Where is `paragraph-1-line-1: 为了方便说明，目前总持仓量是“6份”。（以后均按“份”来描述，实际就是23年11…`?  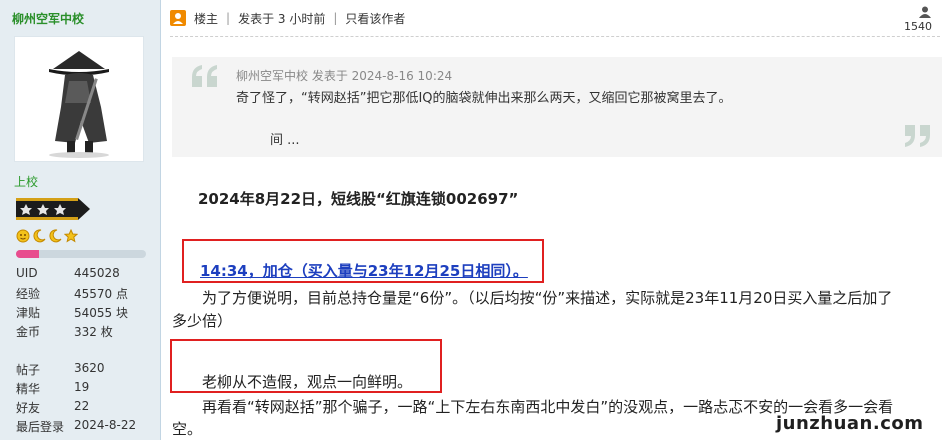 paragraph-1-line-1: 为了方便说明，目前总持仓量是“6份”。（以后均按“份”来描述，实际就是23年11… is located at coordinates (547, 298).